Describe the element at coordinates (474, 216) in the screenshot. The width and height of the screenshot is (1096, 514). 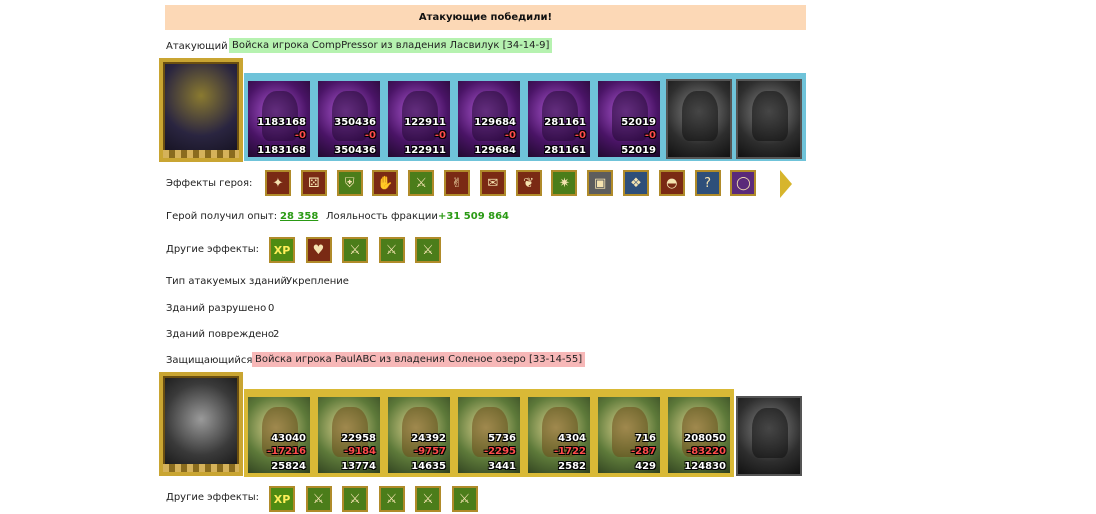
I see `loyalty-value: +31 509 864` at that location.